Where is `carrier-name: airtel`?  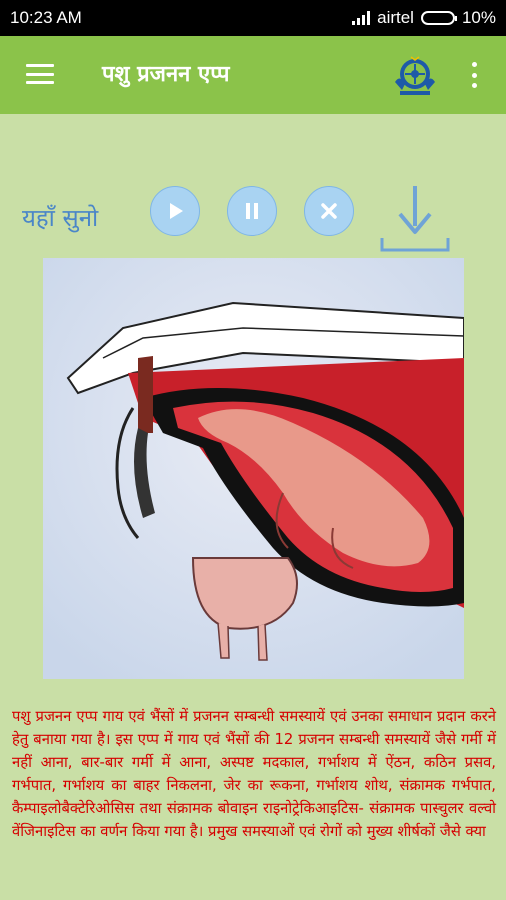 carrier-name: airtel is located at coordinates (395, 17).